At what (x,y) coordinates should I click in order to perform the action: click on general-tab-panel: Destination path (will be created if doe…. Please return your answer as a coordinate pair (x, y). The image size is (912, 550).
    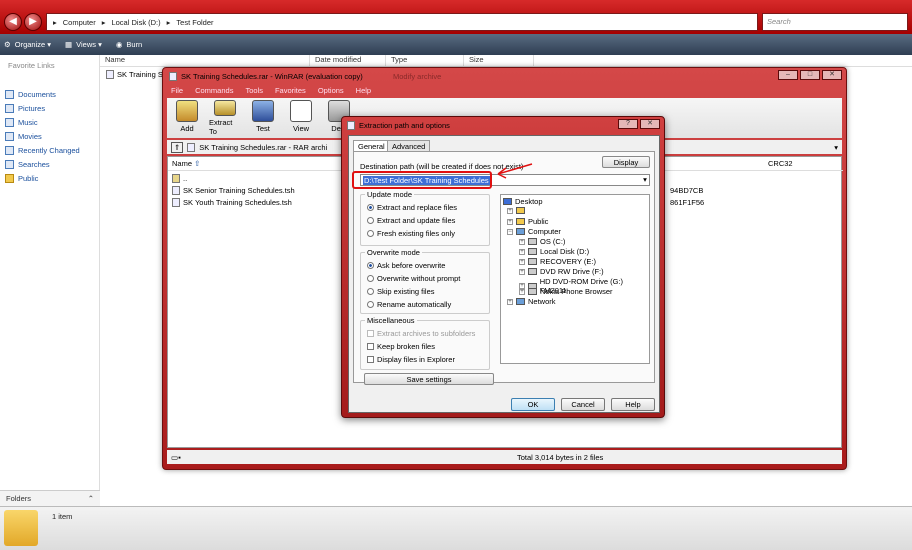
    Looking at the image, I should click on (503, 268).